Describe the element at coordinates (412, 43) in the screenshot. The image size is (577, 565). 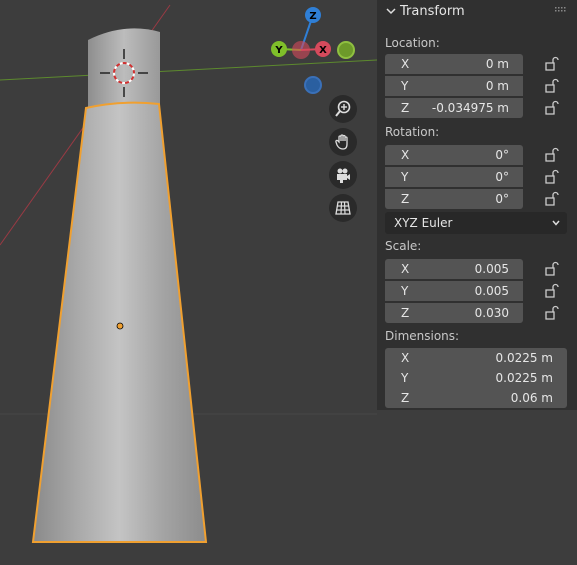
I see `location-label: Location:` at that location.